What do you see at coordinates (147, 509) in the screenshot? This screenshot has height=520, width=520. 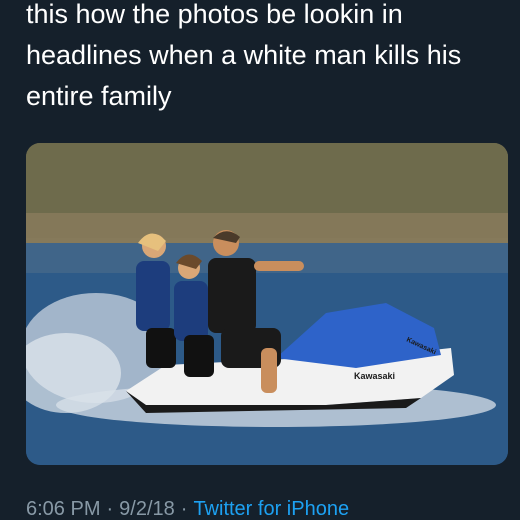 I see `tweet-date: 9/2/18` at bounding box center [147, 509].